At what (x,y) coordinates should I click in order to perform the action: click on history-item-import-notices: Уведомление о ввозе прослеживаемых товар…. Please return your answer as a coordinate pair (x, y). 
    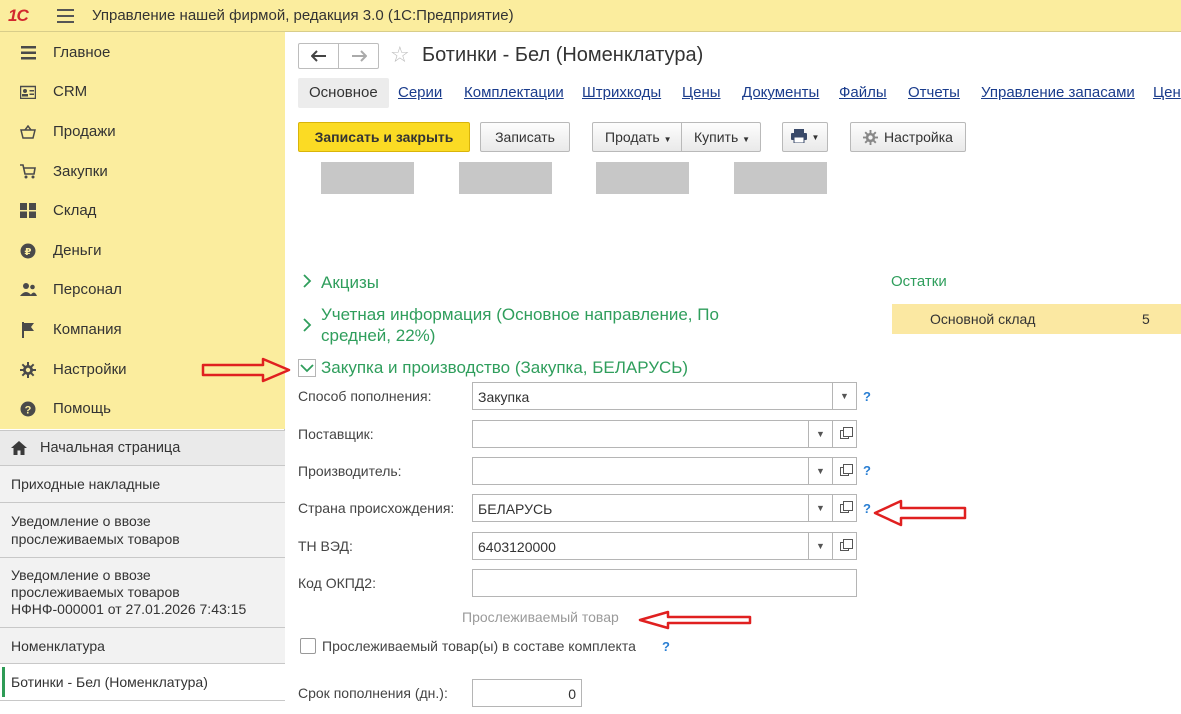
    Looking at the image, I should click on (142, 529).